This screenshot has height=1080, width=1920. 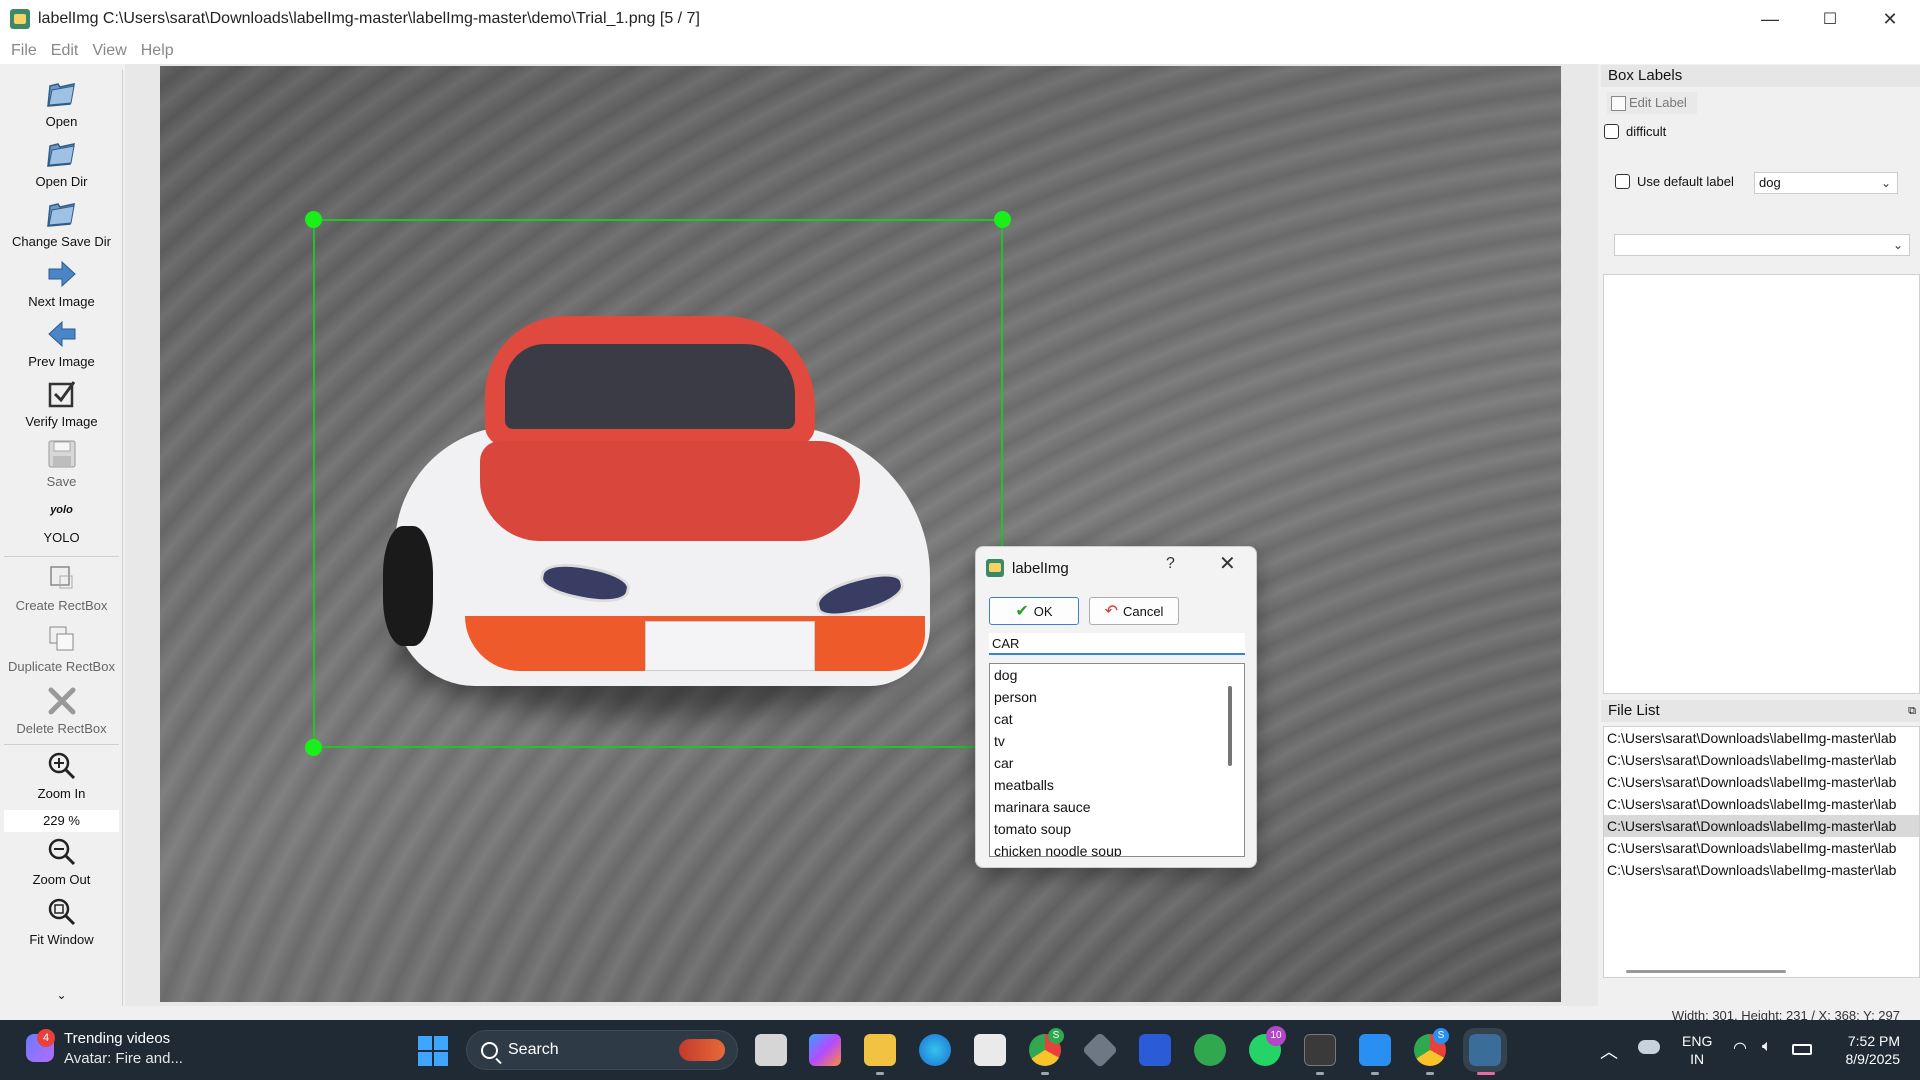 What do you see at coordinates (1210, 1050) in the screenshot?
I see `xbox-icon` at bounding box center [1210, 1050].